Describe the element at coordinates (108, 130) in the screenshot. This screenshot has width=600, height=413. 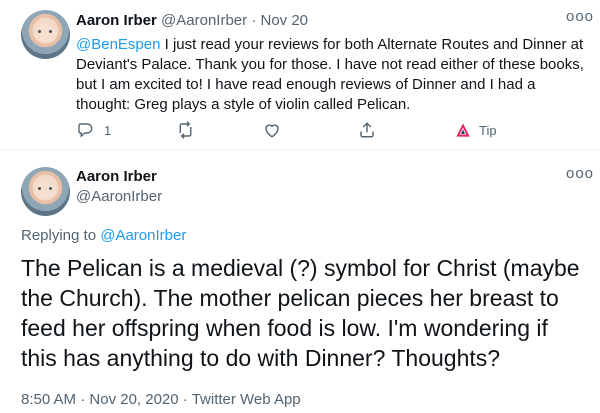
I see `reply-count: 1` at that location.